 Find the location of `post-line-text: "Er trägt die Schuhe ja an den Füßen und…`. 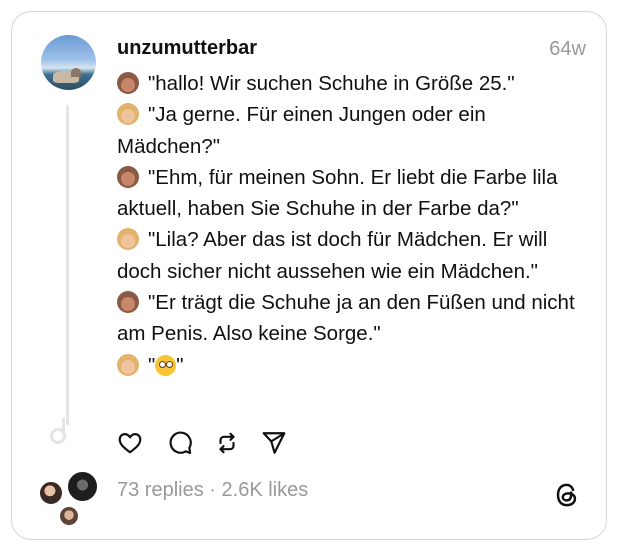

post-line-text: "Er trägt die Schuhe ja an den Füßen und… is located at coordinates (346, 318).